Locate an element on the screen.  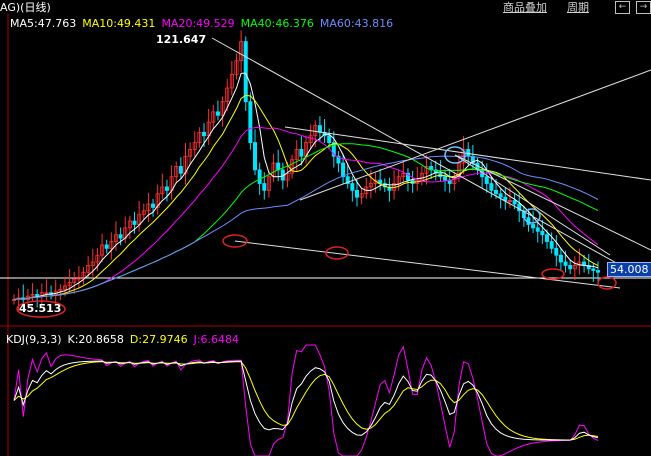
low-price-label: 45.513 is located at coordinates (40, 308).